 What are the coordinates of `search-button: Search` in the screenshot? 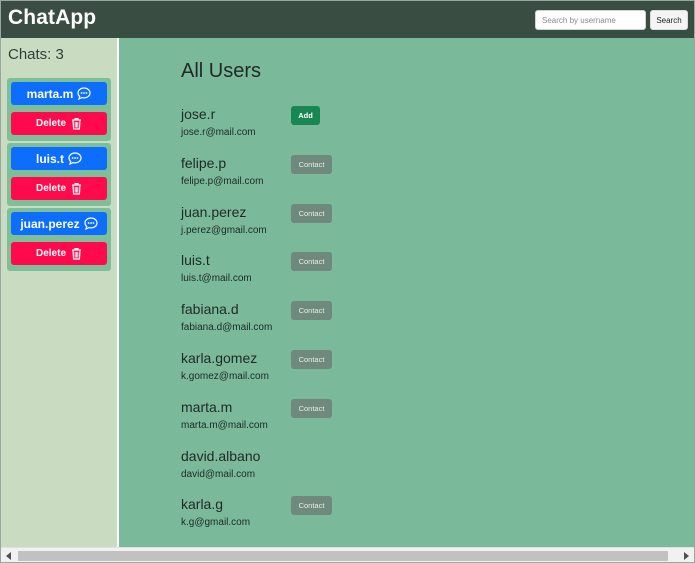 It's located at (669, 20).